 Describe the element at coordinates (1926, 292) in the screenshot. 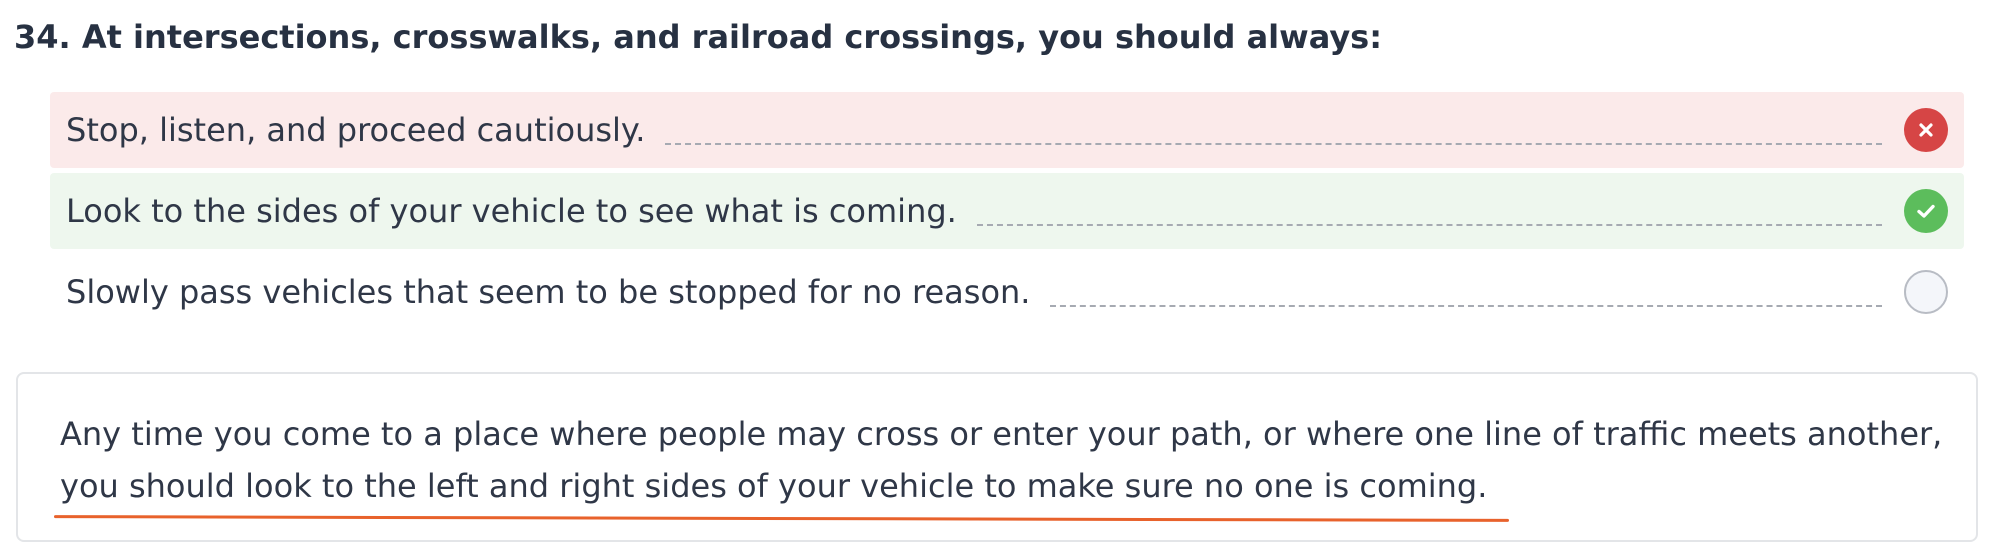

I see `empty-circle-icon` at that location.